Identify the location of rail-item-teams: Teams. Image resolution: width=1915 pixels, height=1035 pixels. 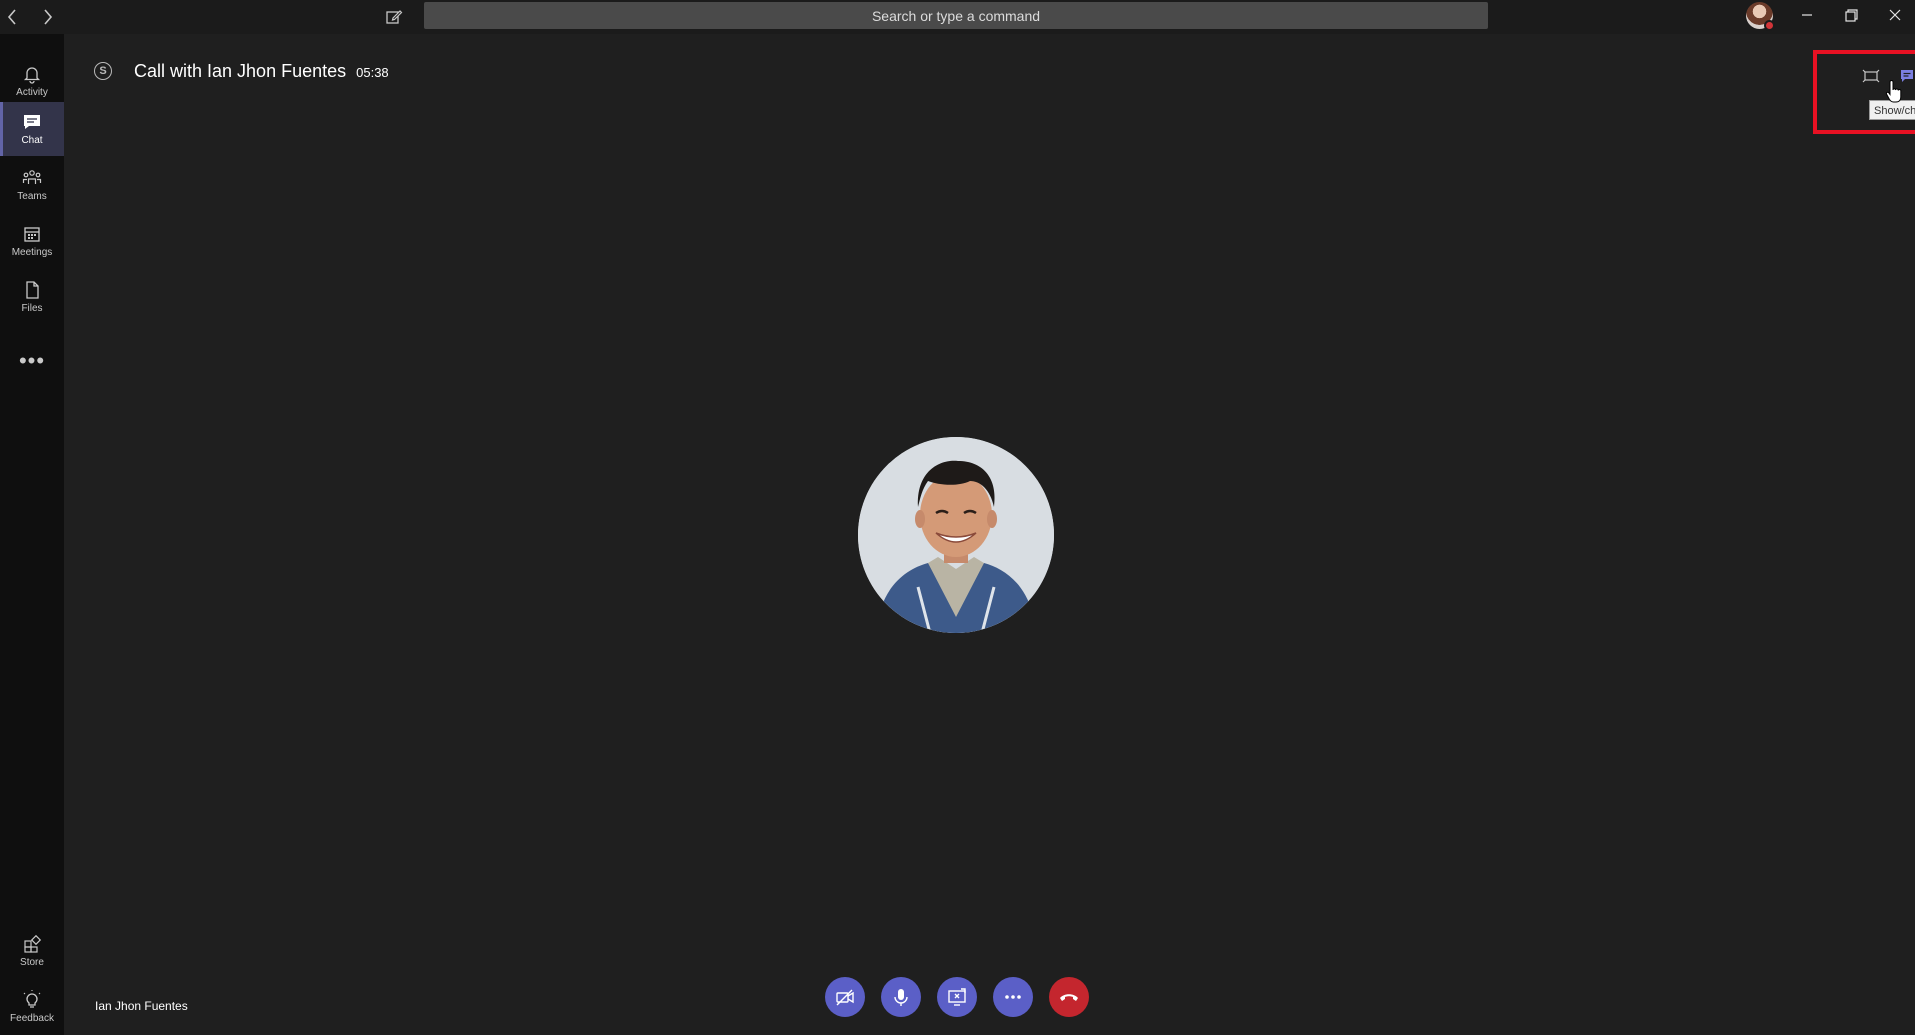
(32, 185).